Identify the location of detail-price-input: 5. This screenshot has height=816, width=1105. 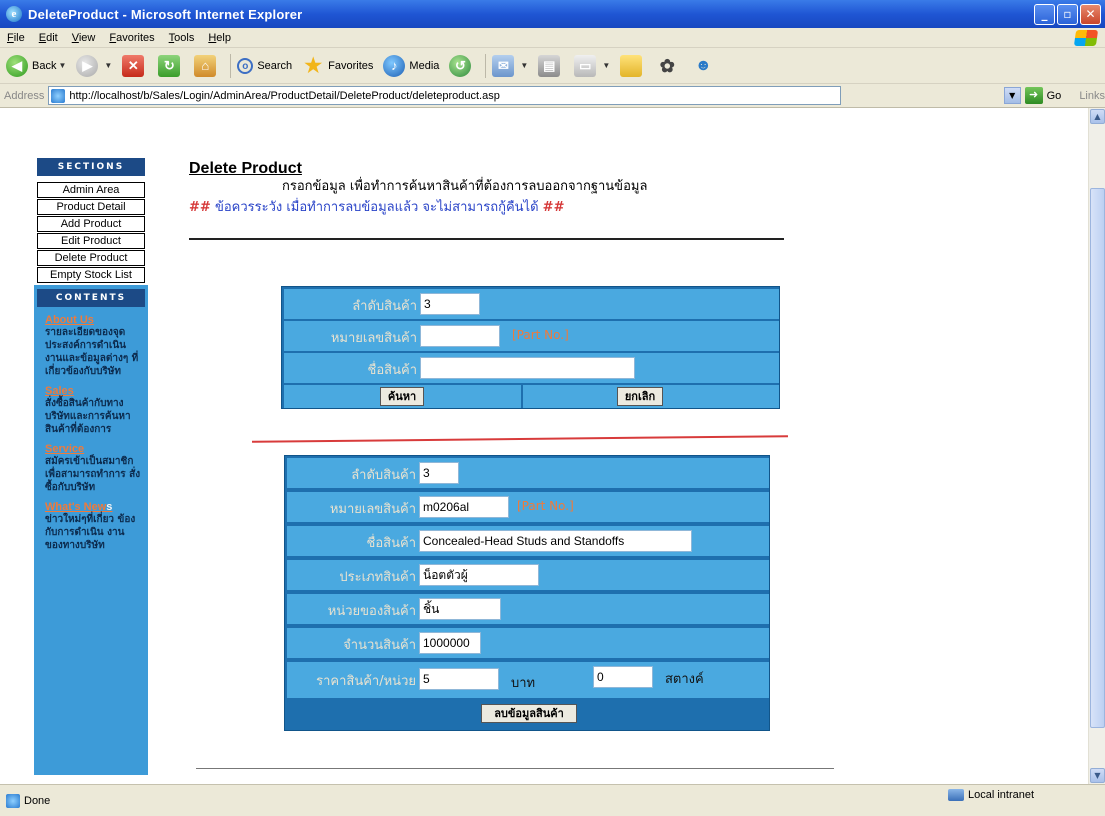
(459, 679).